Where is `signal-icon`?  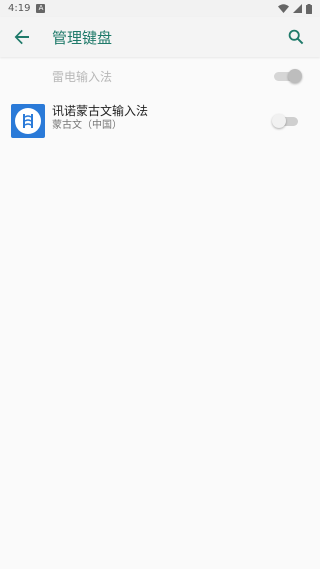 signal-icon is located at coordinates (297, 8).